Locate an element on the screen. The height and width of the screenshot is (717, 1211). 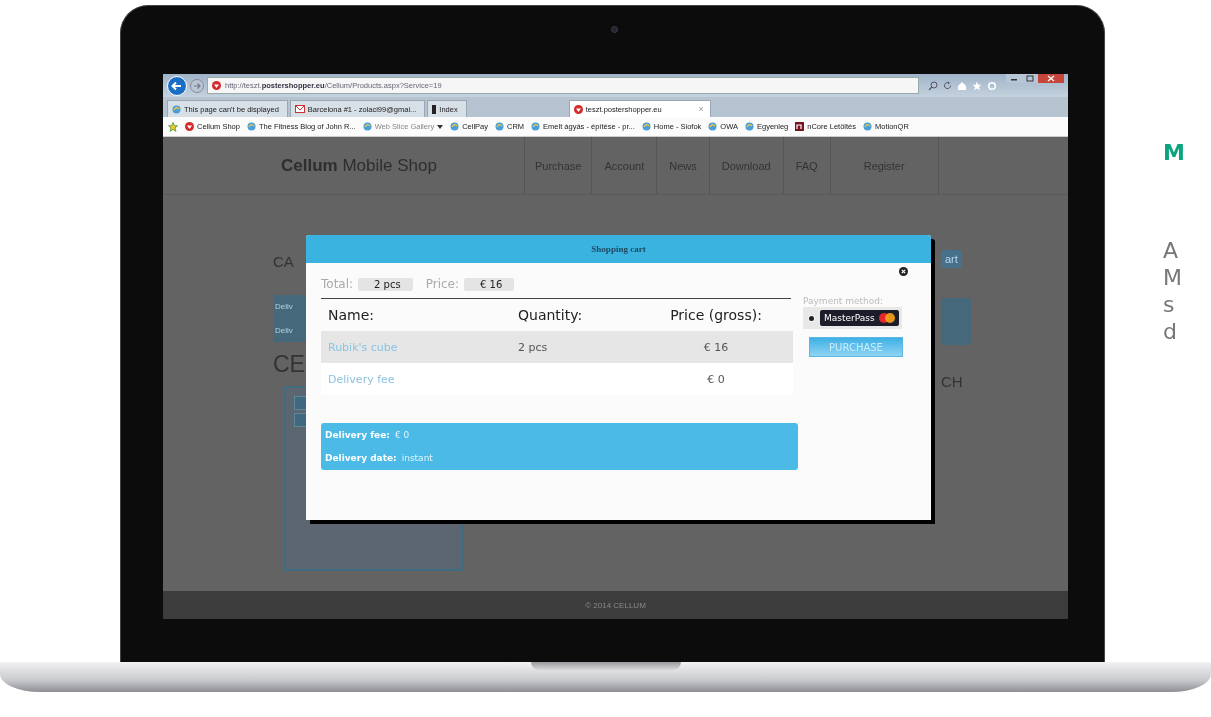
star-icon is located at coordinates (977, 85).